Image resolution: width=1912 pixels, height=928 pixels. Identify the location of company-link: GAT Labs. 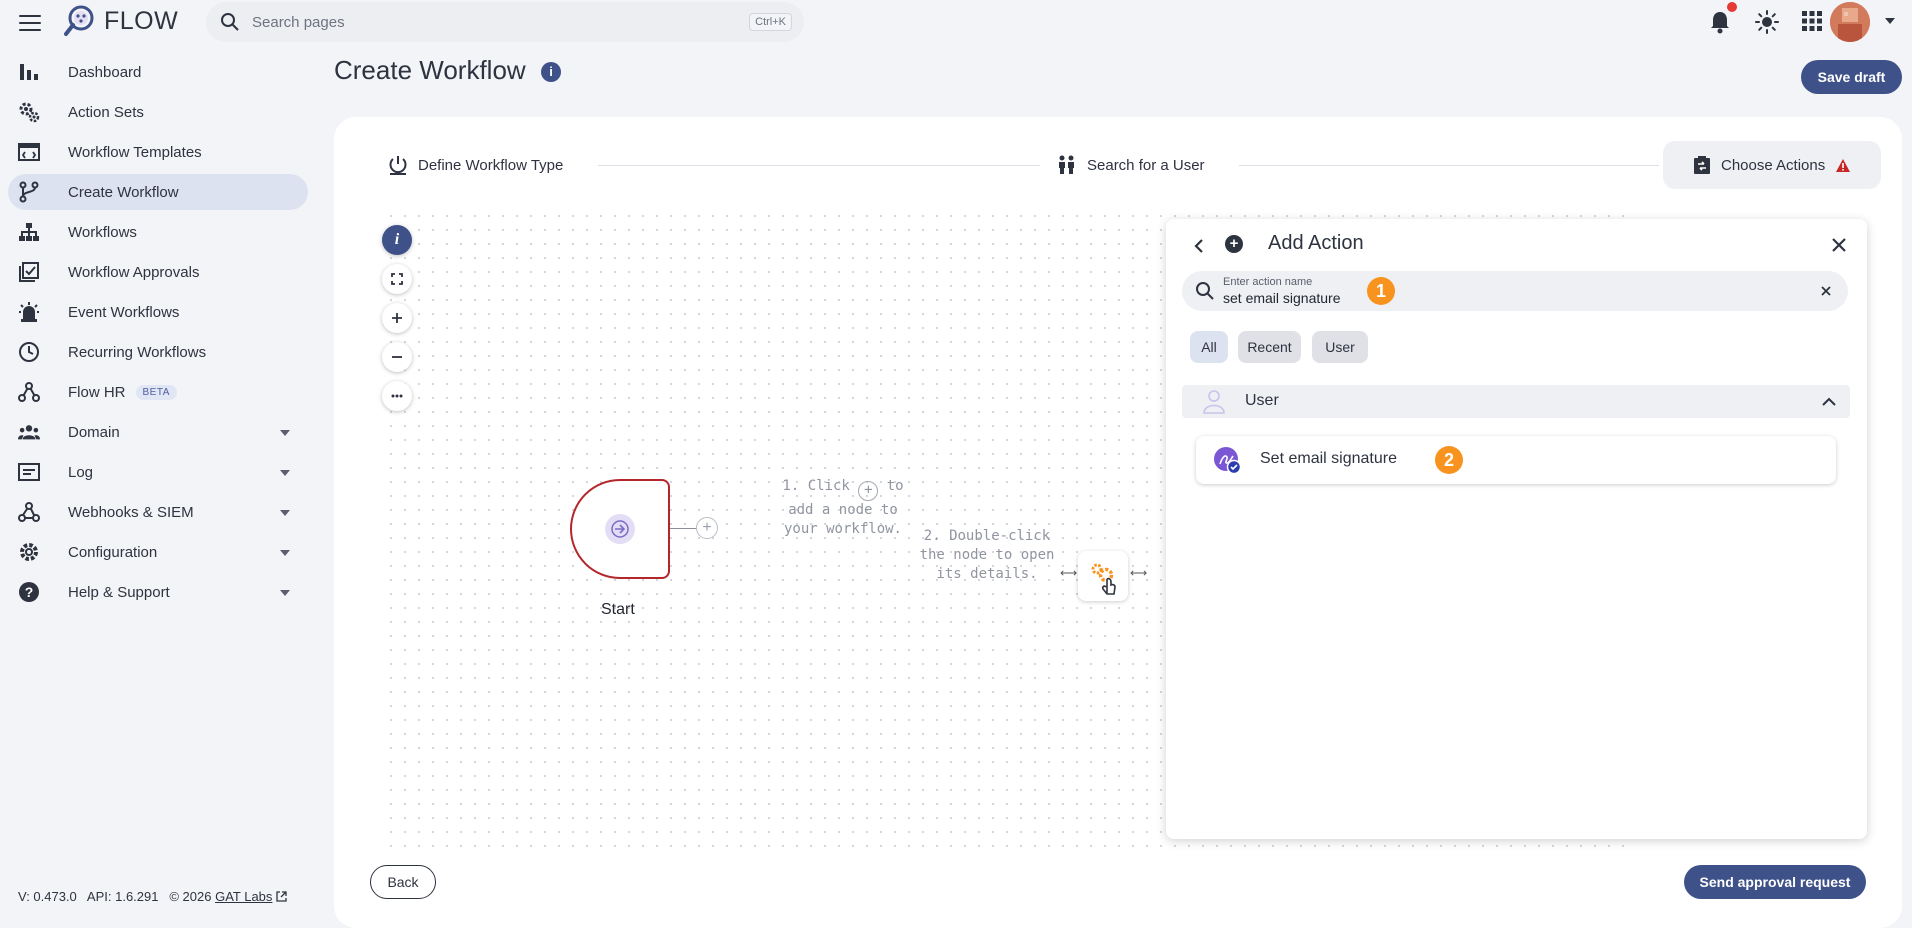
(243, 896).